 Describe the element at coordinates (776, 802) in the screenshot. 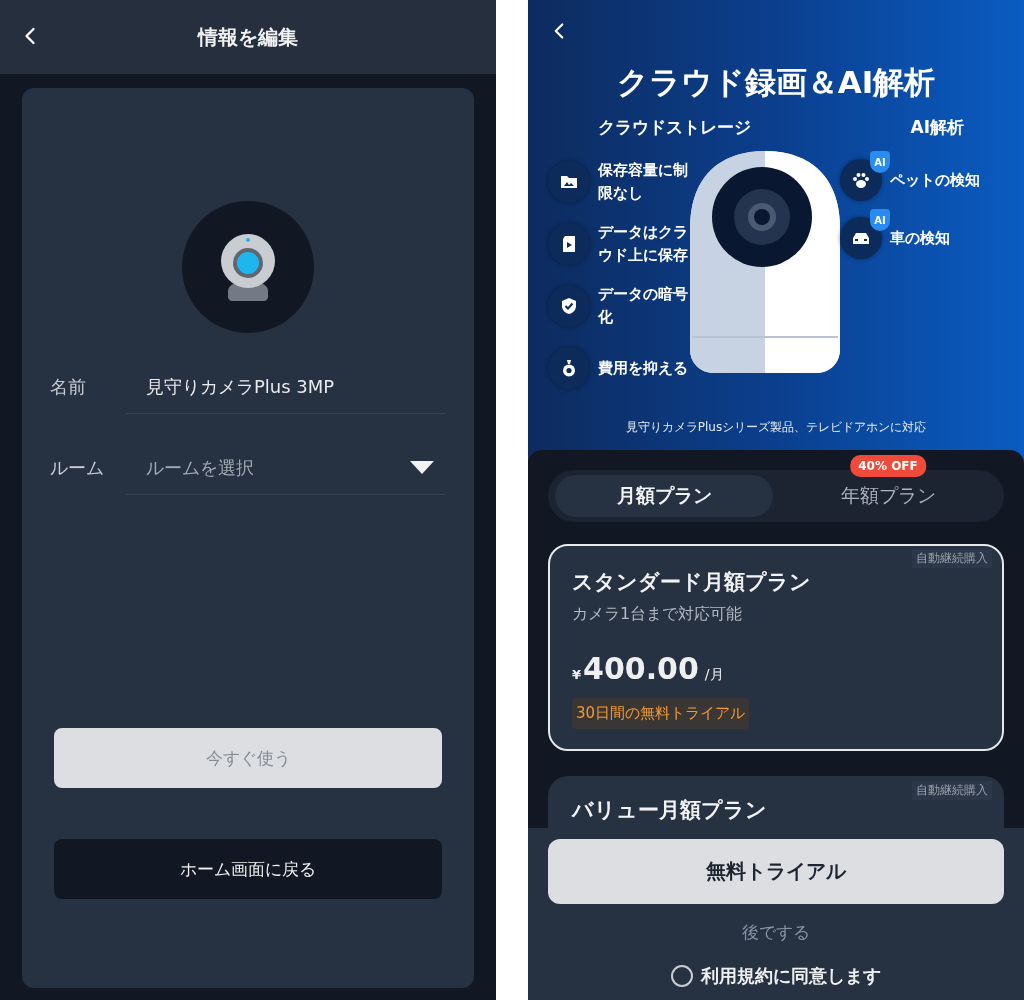

I see `plan-card: 自動継続購入 バリュー月額プラン` at that location.